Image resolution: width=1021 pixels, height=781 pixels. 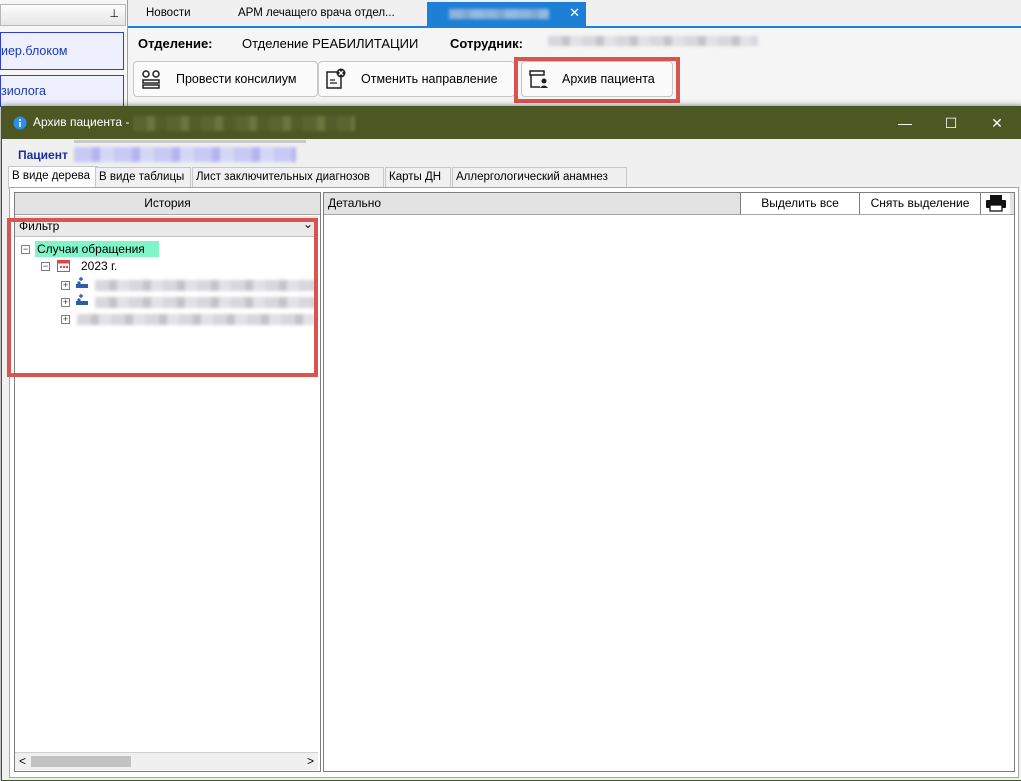 I want to click on pin-icon: ⊥, so click(x=114, y=13).